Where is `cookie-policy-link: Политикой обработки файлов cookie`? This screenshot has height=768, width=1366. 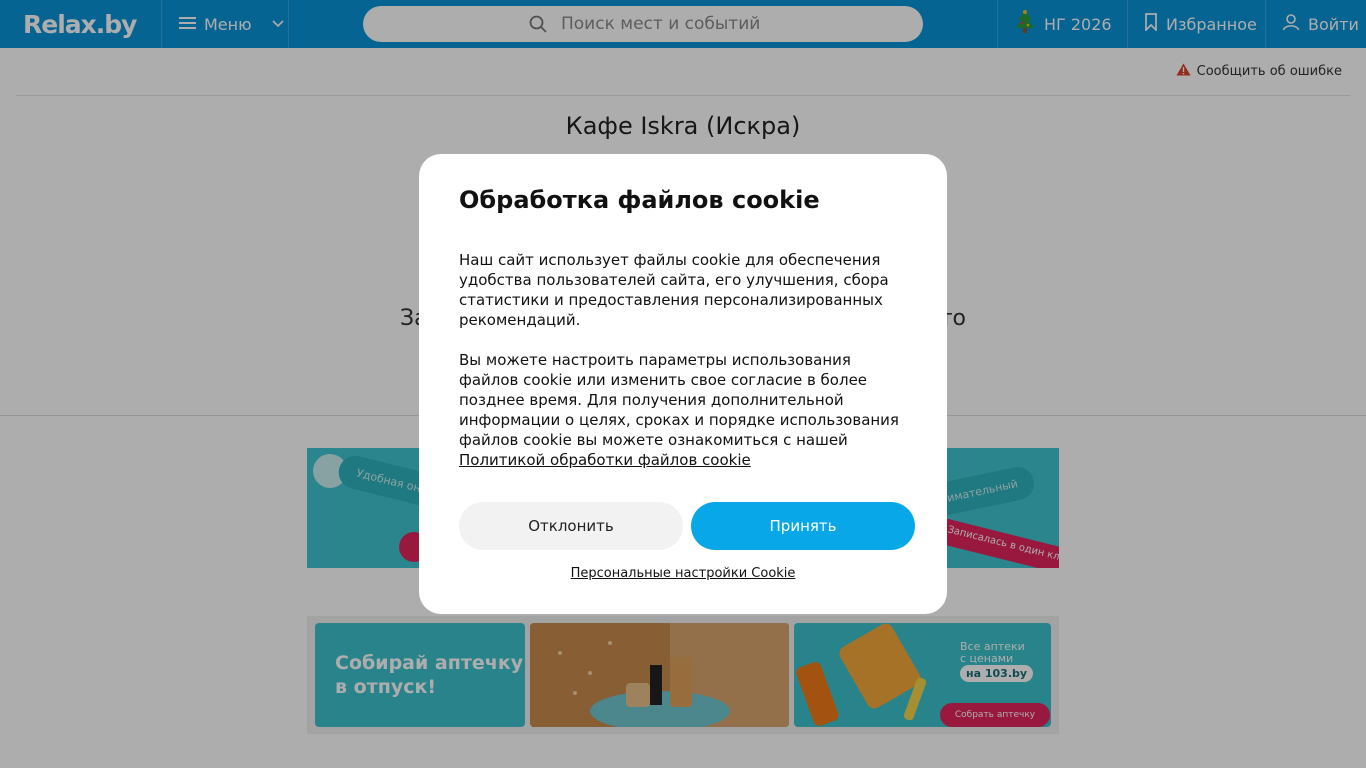 cookie-policy-link: Политикой обработки файлов cookie is located at coordinates (605, 460).